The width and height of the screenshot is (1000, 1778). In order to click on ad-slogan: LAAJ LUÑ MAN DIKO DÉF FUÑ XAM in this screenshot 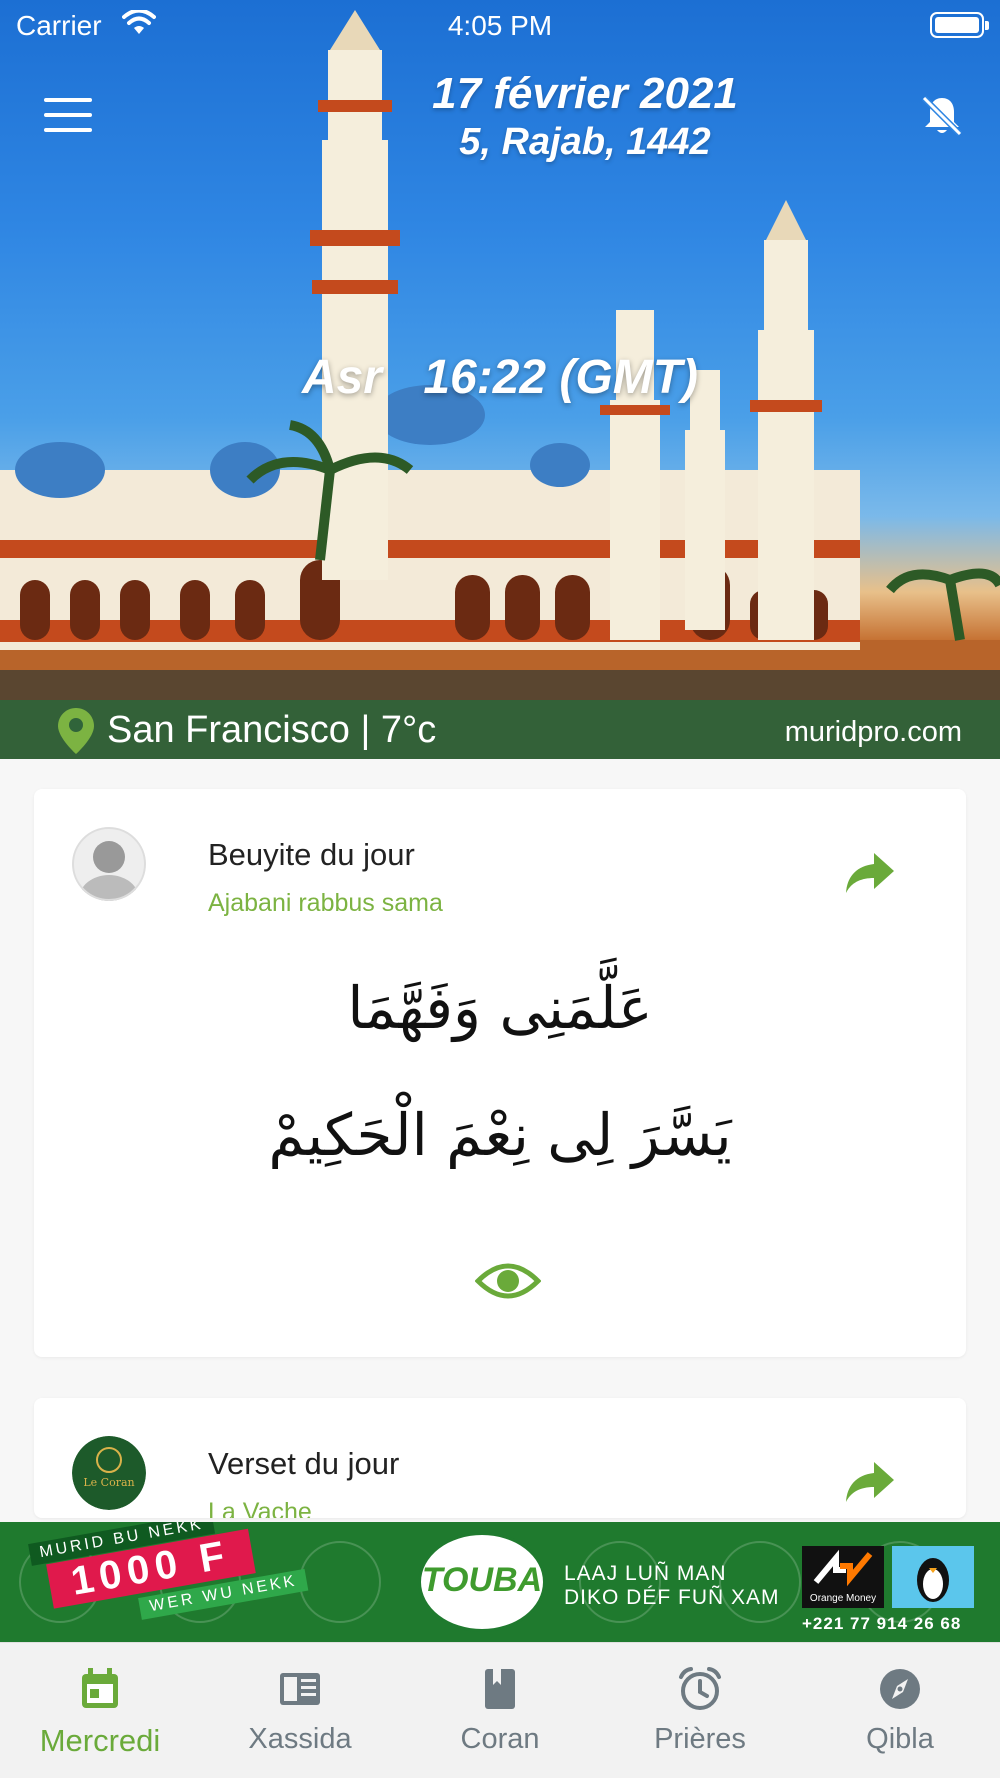, I will do `click(672, 1586)`.